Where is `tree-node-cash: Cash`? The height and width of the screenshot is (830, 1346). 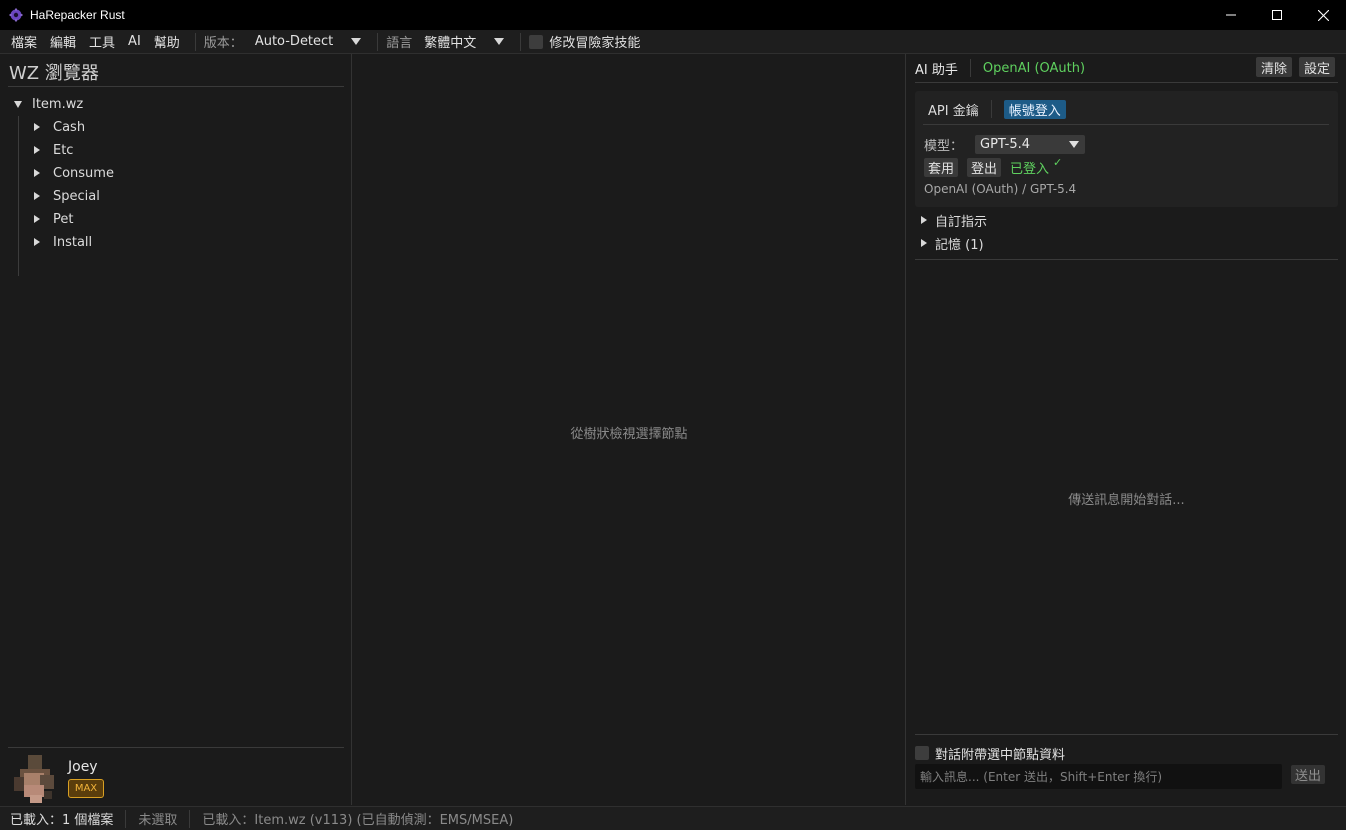
tree-node-cash: Cash is located at coordinates (59, 127).